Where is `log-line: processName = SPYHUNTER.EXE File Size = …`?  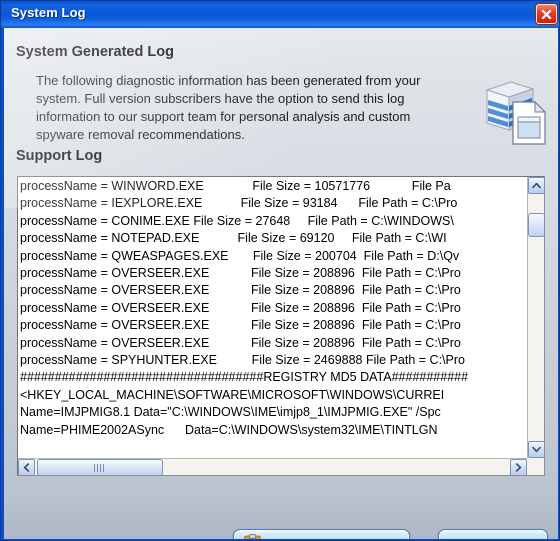
log-line: processName = SPYHUNTER.EXE File Size = … is located at coordinates (242, 360).